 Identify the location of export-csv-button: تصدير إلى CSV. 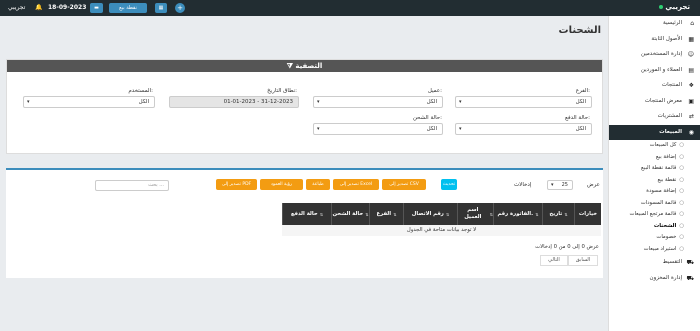
(404, 184).